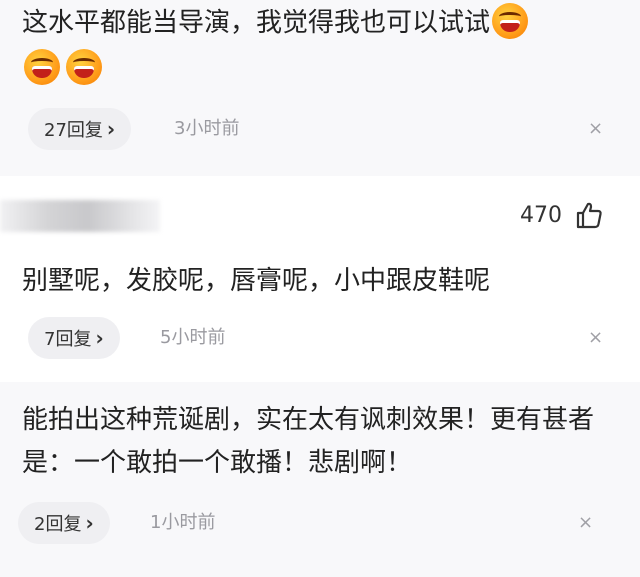 The image size is (640, 577). What do you see at coordinates (183, 522) in the screenshot?
I see `comment-timestamp: 1小时前` at bounding box center [183, 522].